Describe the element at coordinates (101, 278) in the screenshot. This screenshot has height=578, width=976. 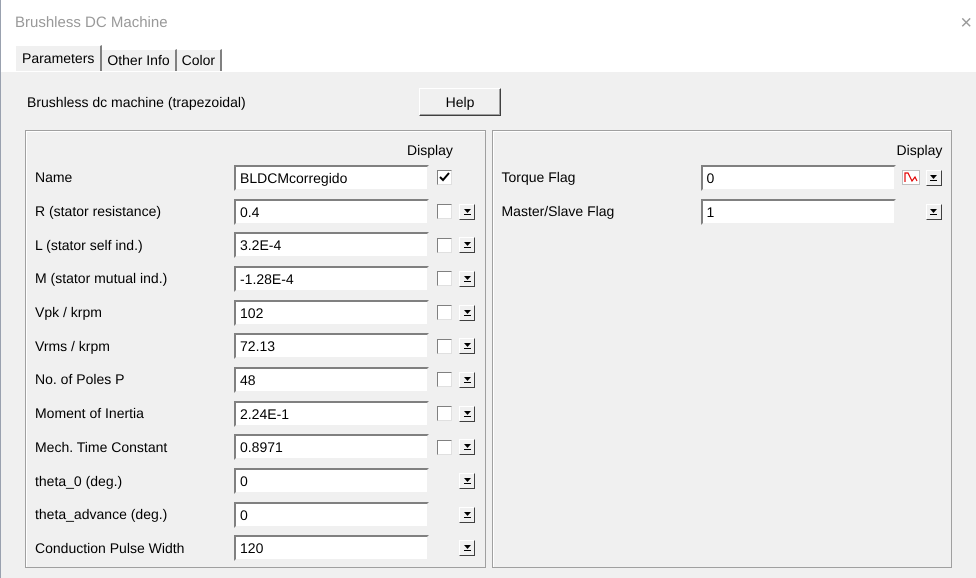
I see `field-label: M (stator mutual ind.)` at that location.